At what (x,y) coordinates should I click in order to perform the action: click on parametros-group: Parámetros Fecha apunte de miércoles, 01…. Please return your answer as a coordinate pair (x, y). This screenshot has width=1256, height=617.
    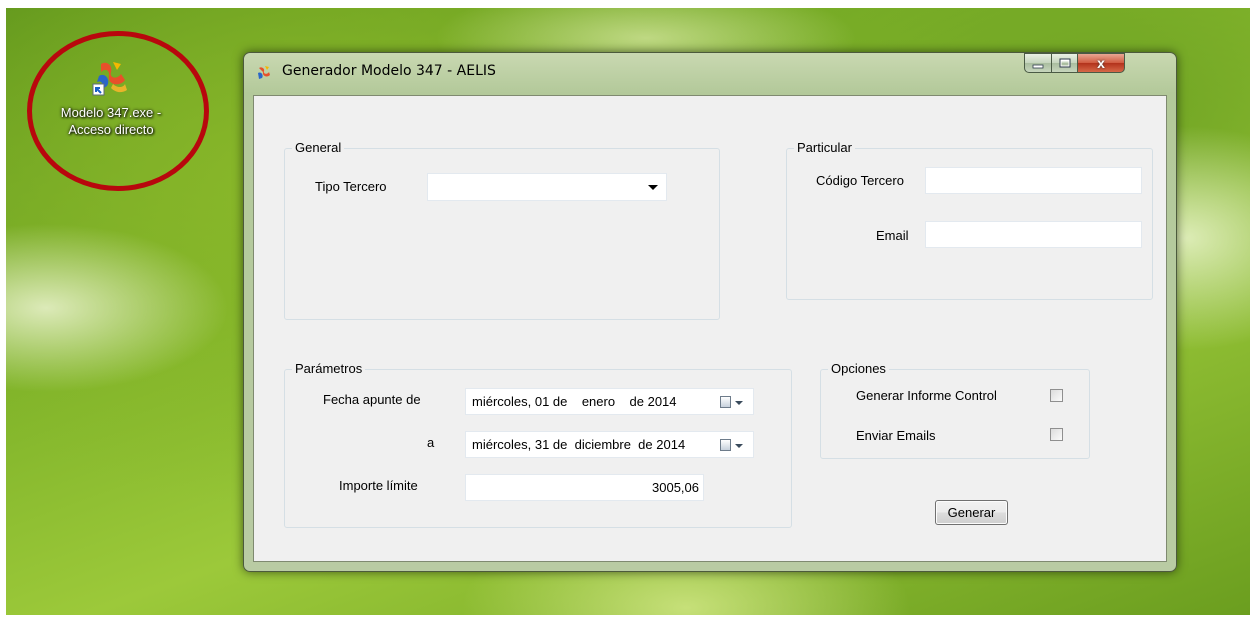
    Looking at the image, I should click on (538, 444).